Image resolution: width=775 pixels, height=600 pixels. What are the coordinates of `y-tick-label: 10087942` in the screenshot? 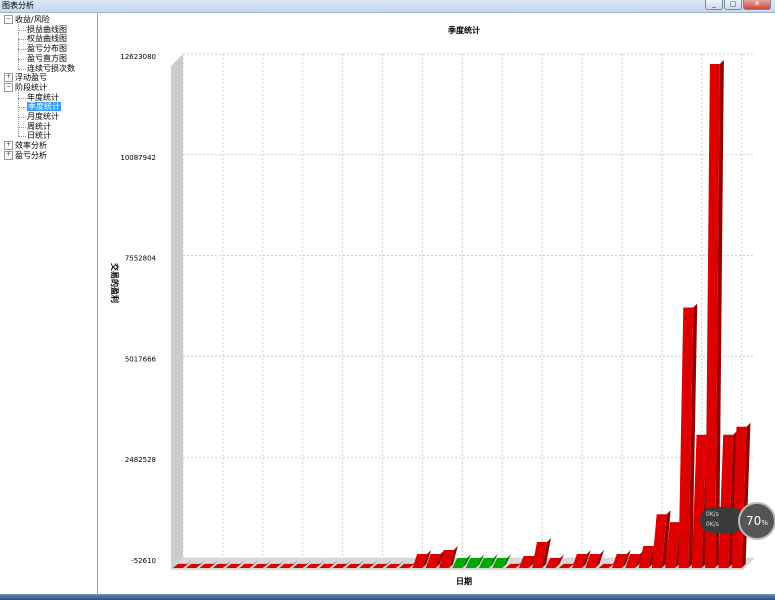 It's located at (138, 158).